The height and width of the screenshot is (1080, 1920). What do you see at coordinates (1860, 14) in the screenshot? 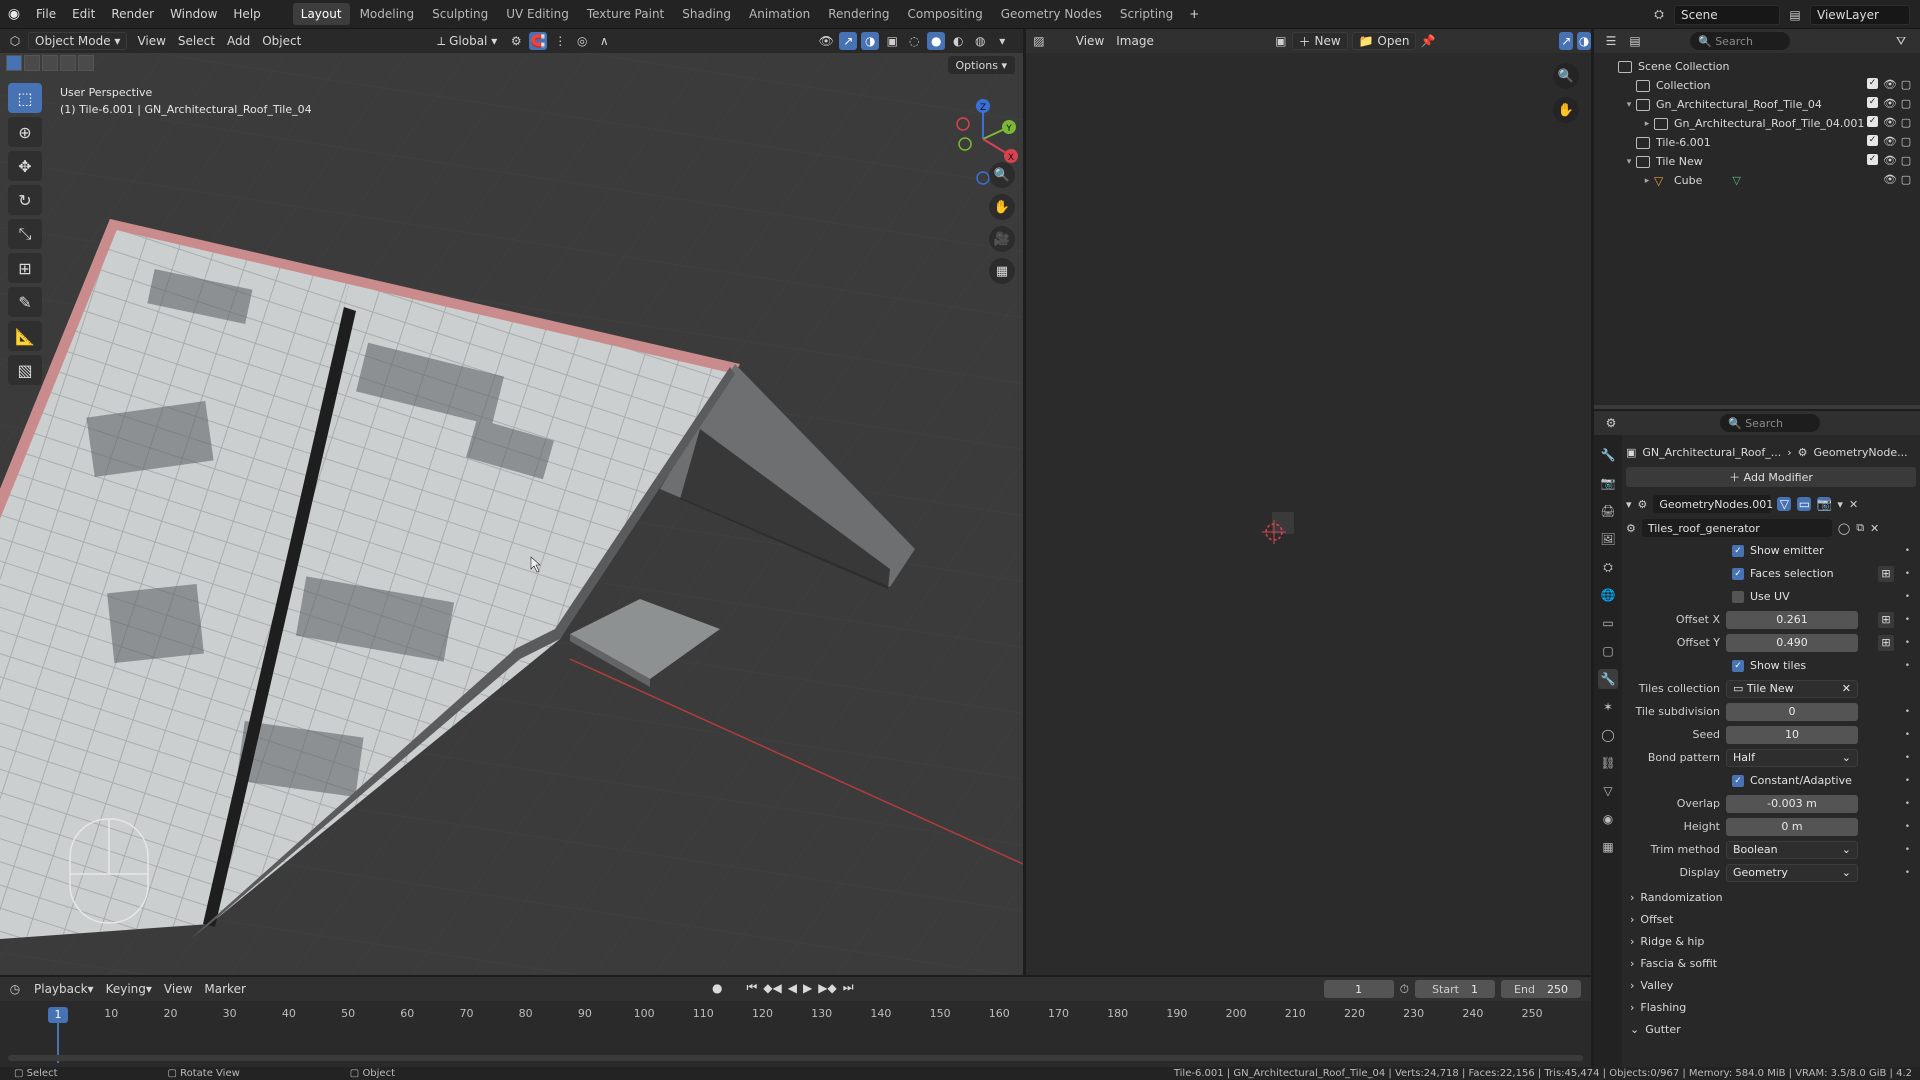
I see `view-layer-selector: ViewLayer` at bounding box center [1860, 14].